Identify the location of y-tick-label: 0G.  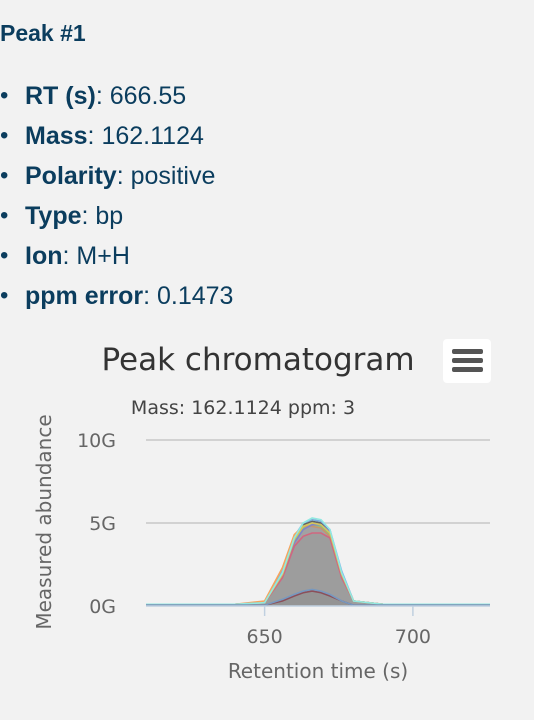
(102, 607).